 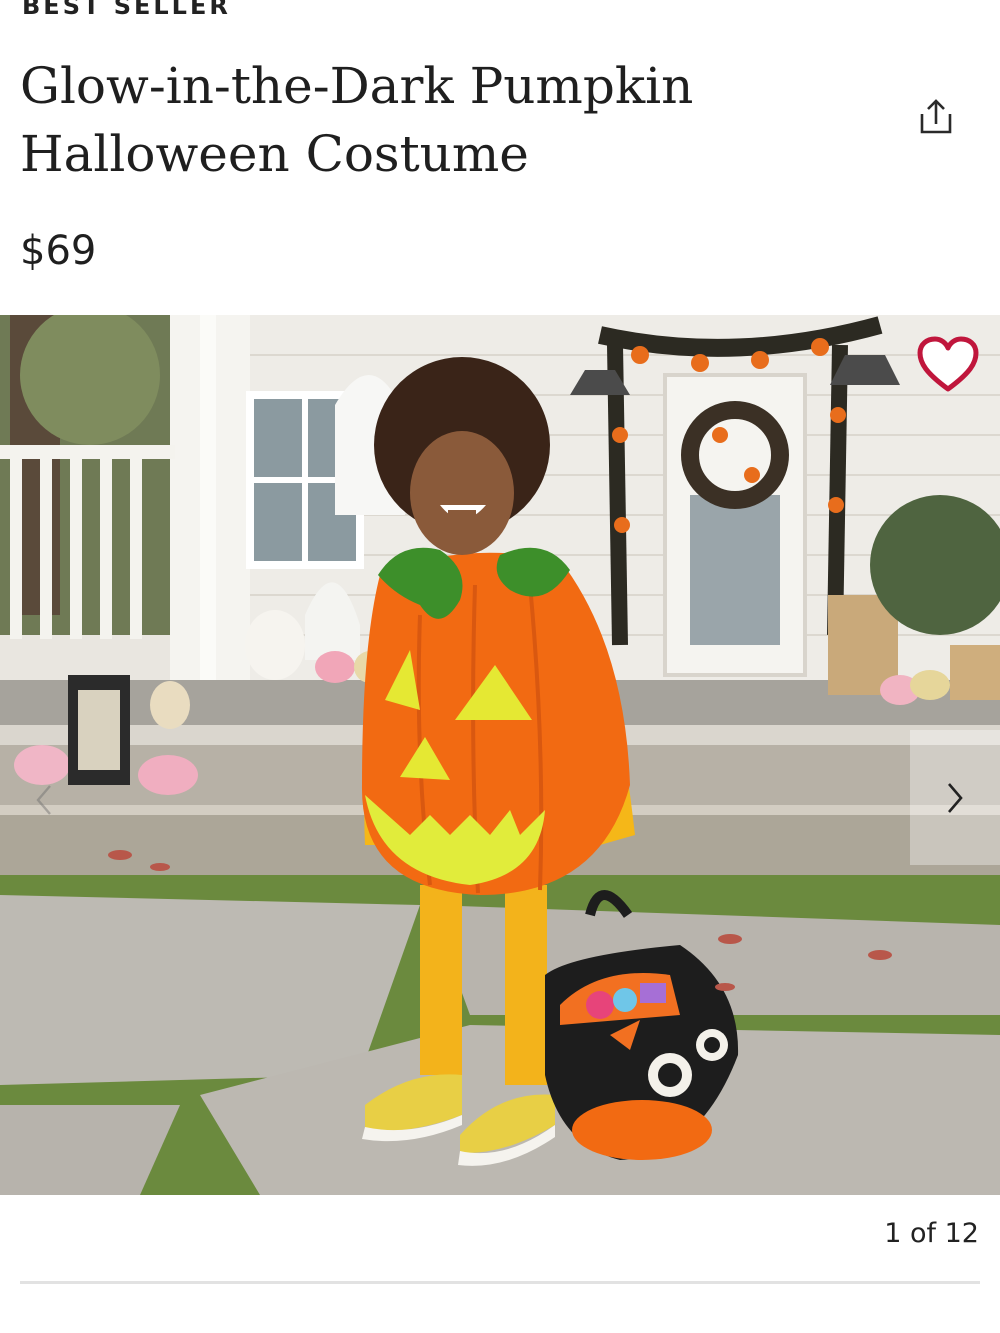 I want to click on previous-image-button, so click(x=45, y=800).